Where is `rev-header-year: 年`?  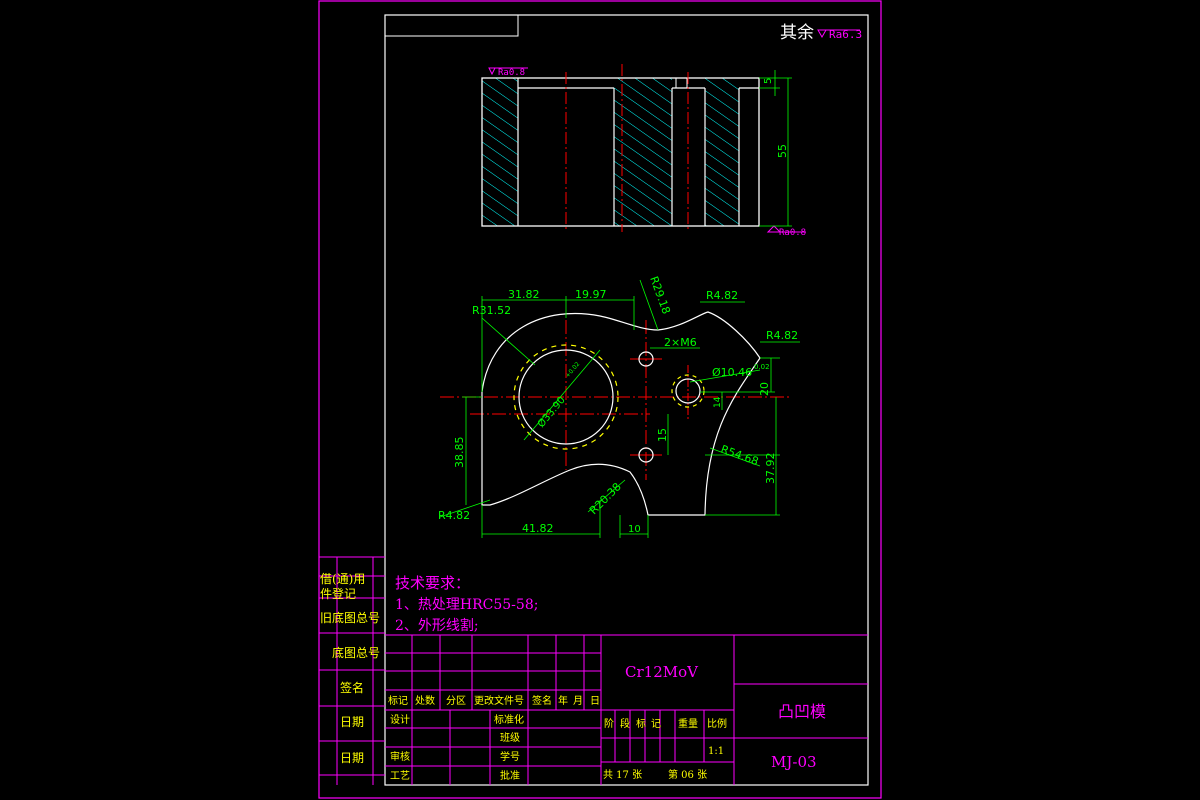
rev-header-year: 年 is located at coordinates (563, 700).